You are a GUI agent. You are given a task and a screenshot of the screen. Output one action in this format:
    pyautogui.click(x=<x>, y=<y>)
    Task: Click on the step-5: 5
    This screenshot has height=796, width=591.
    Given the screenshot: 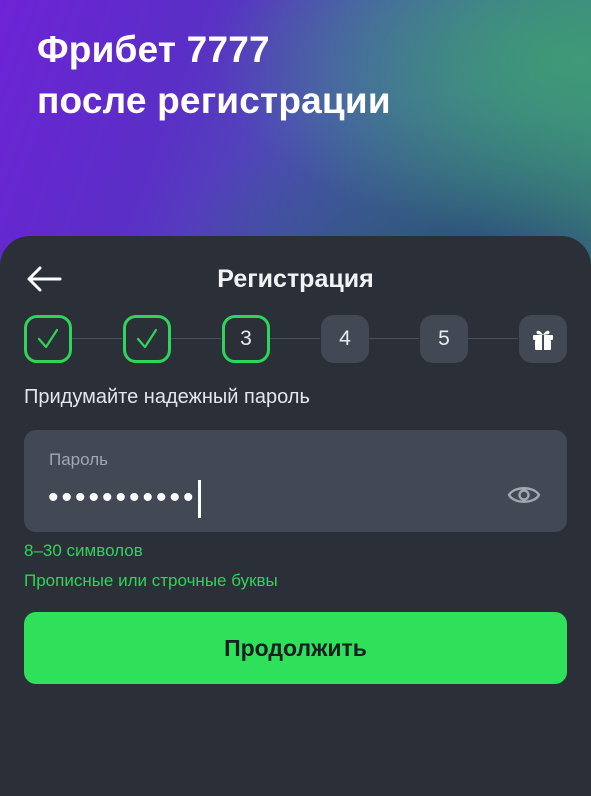 What is the action you would take?
    pyautogui.click(x=444, y=339)
    